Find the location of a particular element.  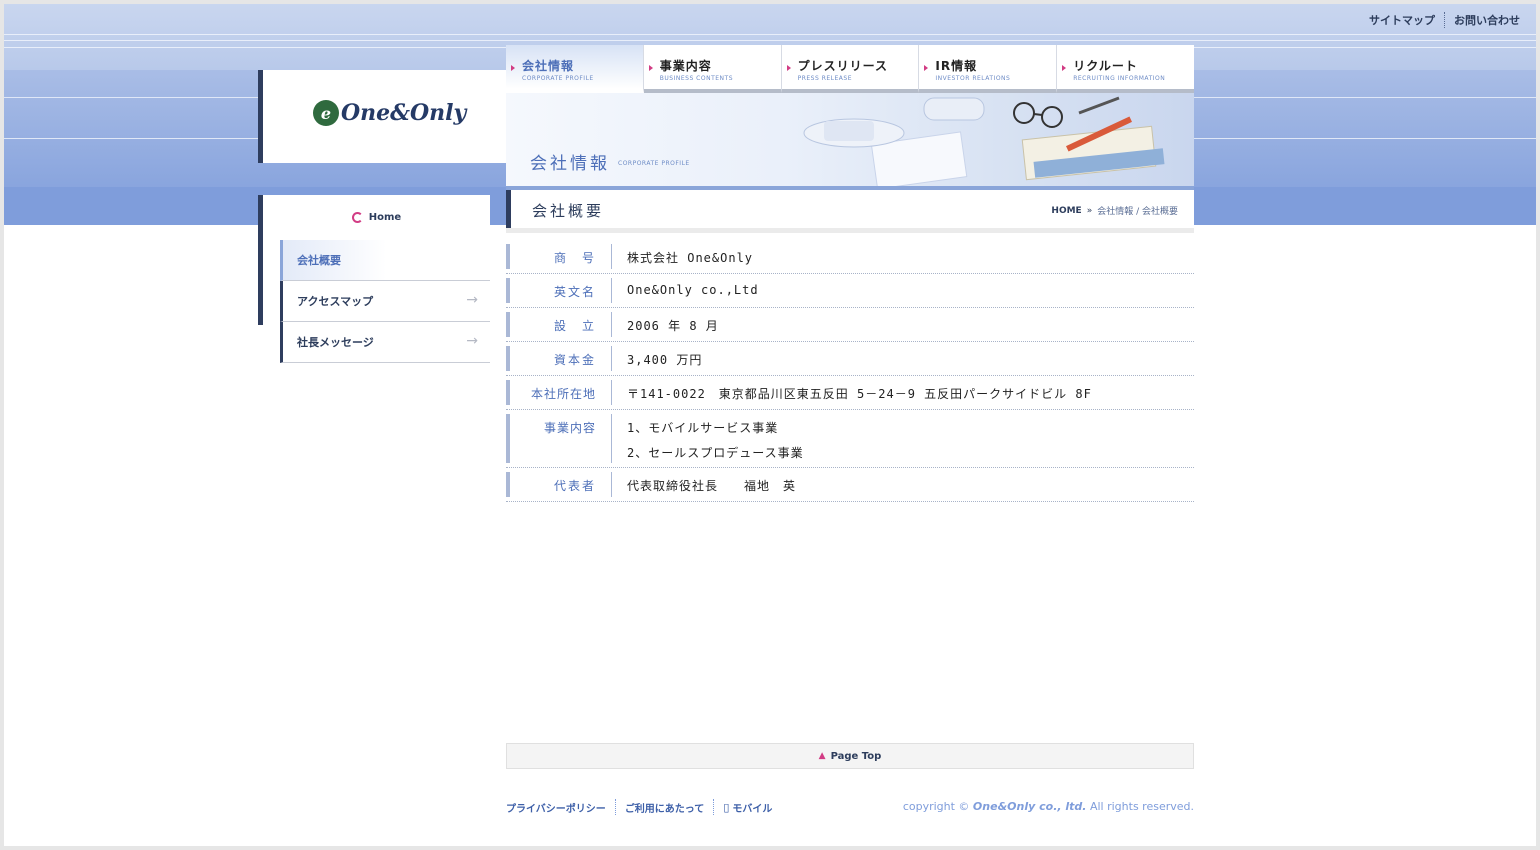

table-row: 事業内容 1、モバイルサービス事業 2、セールスプロデュース事業 is located at coordinates (850, 439).